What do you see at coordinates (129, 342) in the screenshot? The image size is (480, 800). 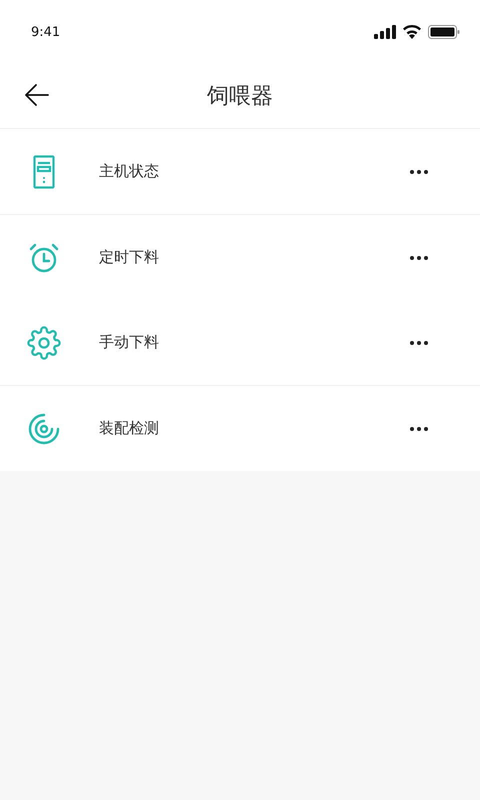 I see `menu-label: 手动下料` at bounding box center [129, 342].